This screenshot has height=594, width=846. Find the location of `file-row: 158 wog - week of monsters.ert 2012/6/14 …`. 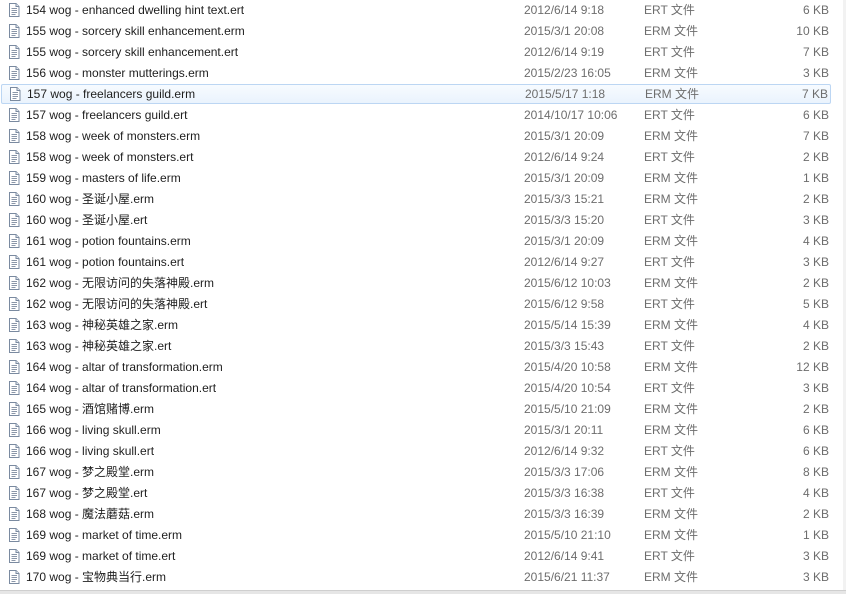

file-row: 158 wog - week of monsters.ert 2012/6/14 … is located at coordinates (416, 157).